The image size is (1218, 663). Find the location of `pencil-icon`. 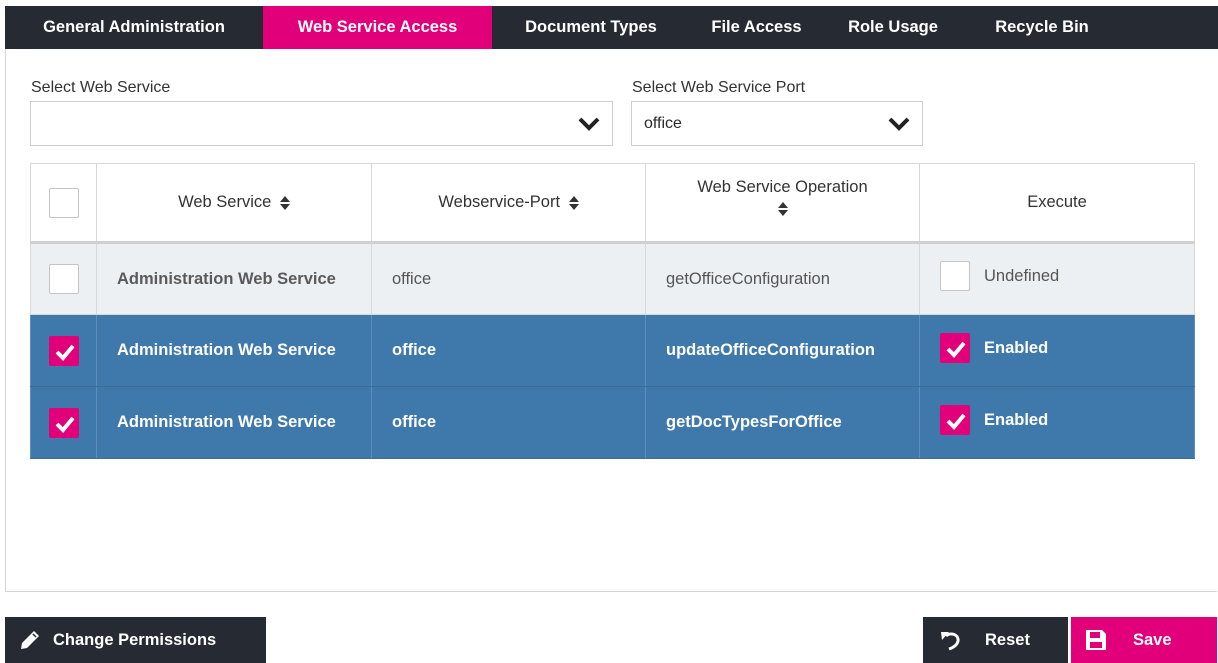

pencil-icon is located at coordinates (30, 640).